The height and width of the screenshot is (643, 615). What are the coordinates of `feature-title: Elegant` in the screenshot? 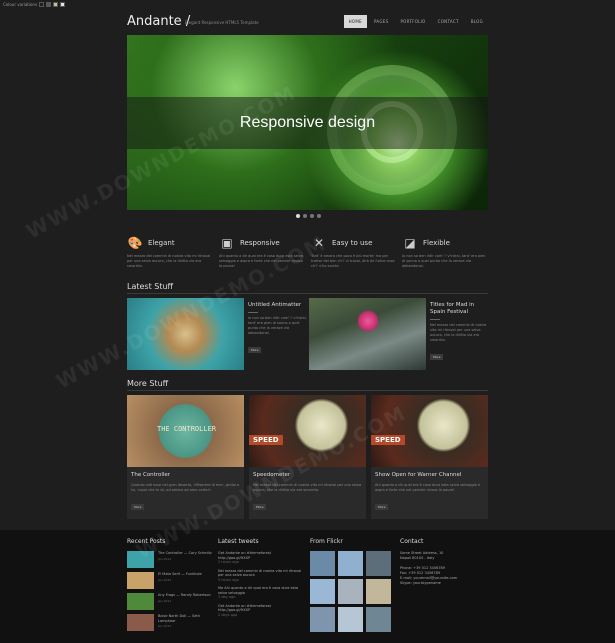 It's located at (161, 243).